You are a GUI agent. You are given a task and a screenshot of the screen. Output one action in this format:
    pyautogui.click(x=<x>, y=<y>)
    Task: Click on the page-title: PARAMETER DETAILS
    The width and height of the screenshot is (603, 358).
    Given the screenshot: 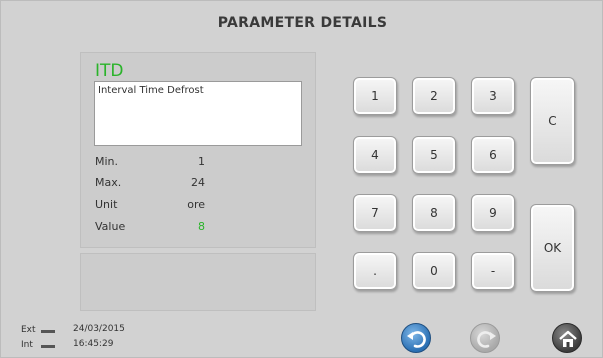 What is the action you would take?
    pyautogui.click(x=302, y=23)
    